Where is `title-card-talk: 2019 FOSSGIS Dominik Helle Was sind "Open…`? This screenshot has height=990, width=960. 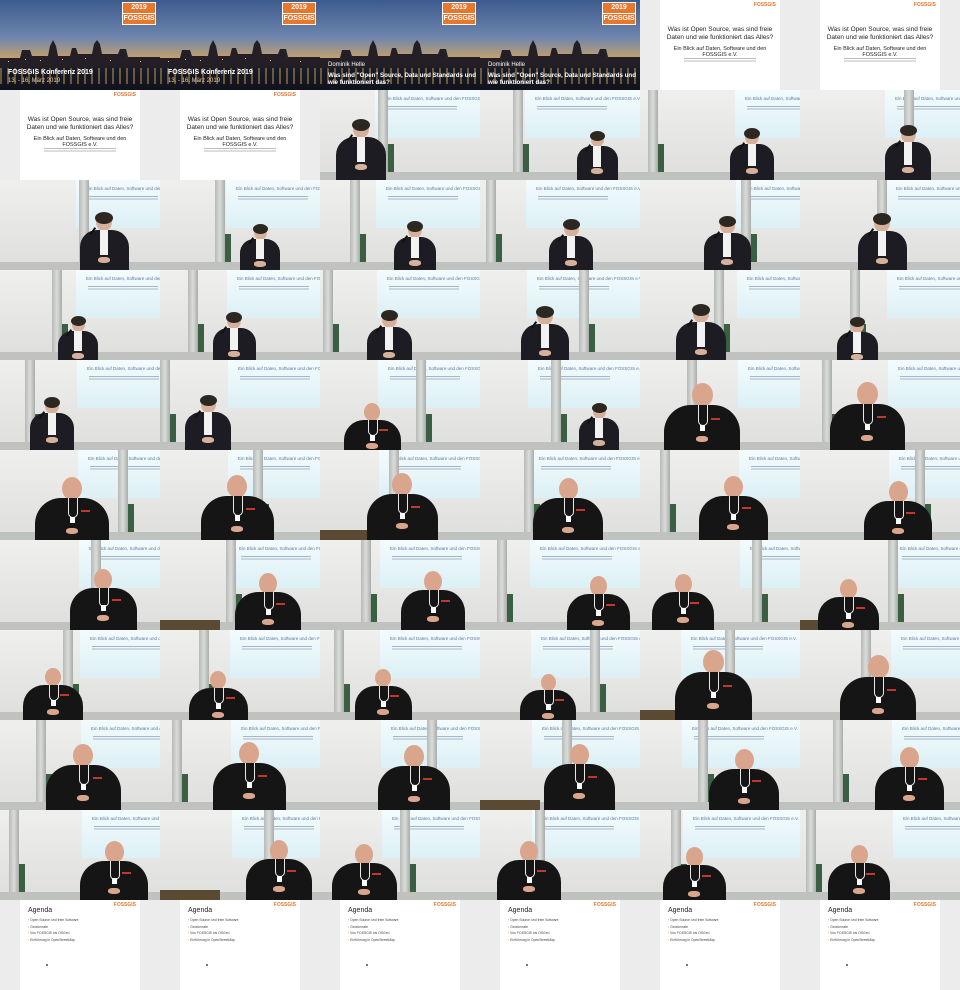
title-card-talk: 2019 FOSSGIS Dominik Helle Was sind "Open… is located at coordinates (560, 45).